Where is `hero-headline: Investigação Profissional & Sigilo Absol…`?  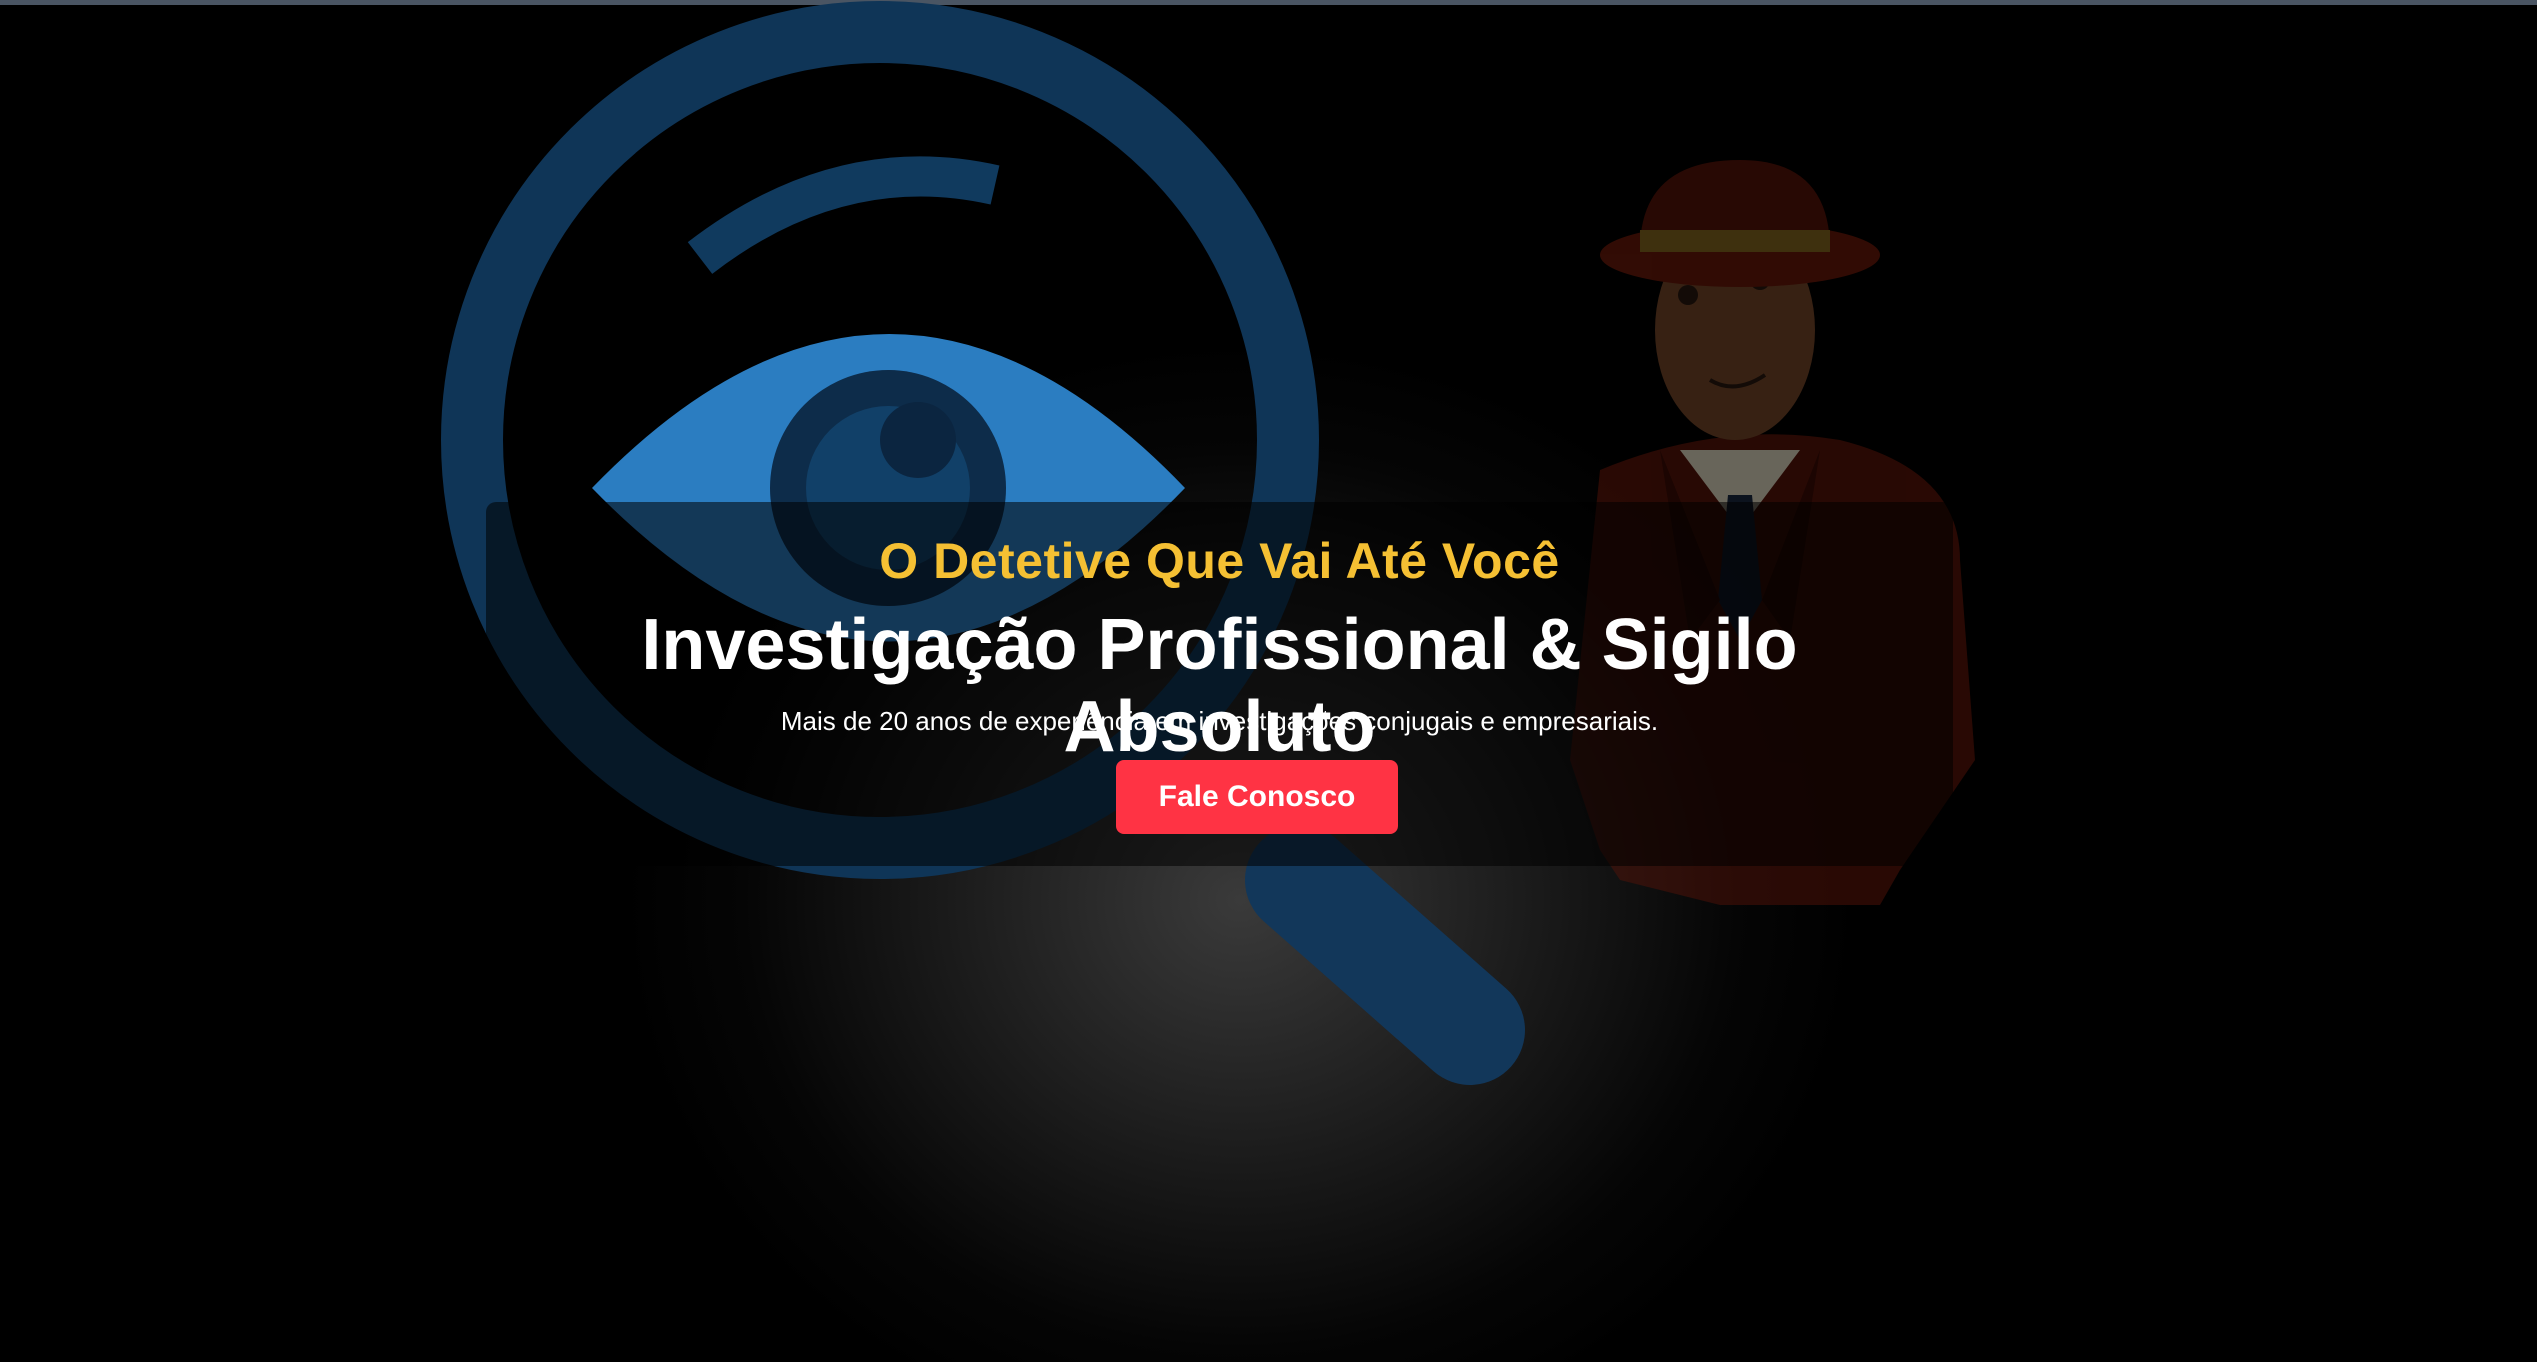 hero-headline: Investigação Profissional & Sigilo Absol… is located at coordinates (1219, 686).